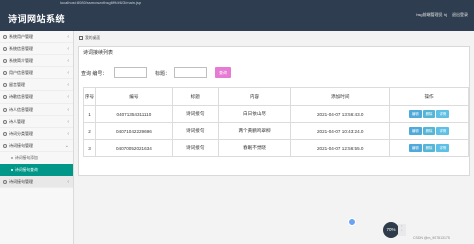 This screenshot has width=474, height=244. Describe the element at coordinates (36, 110) in the screenshot. I see `sidebar-item-poet-info: 诗人信息管理 ‹` at that location.